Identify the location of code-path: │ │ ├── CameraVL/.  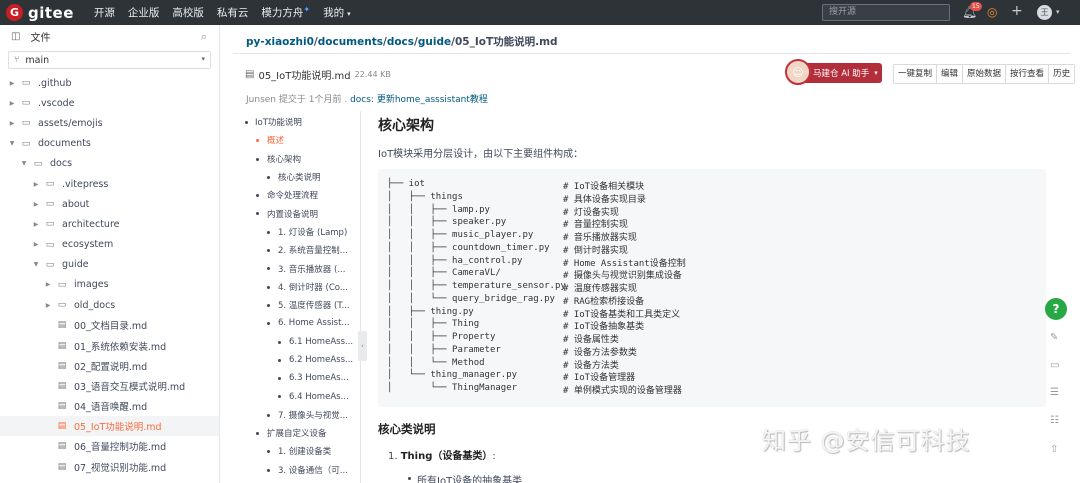
(444, 273).